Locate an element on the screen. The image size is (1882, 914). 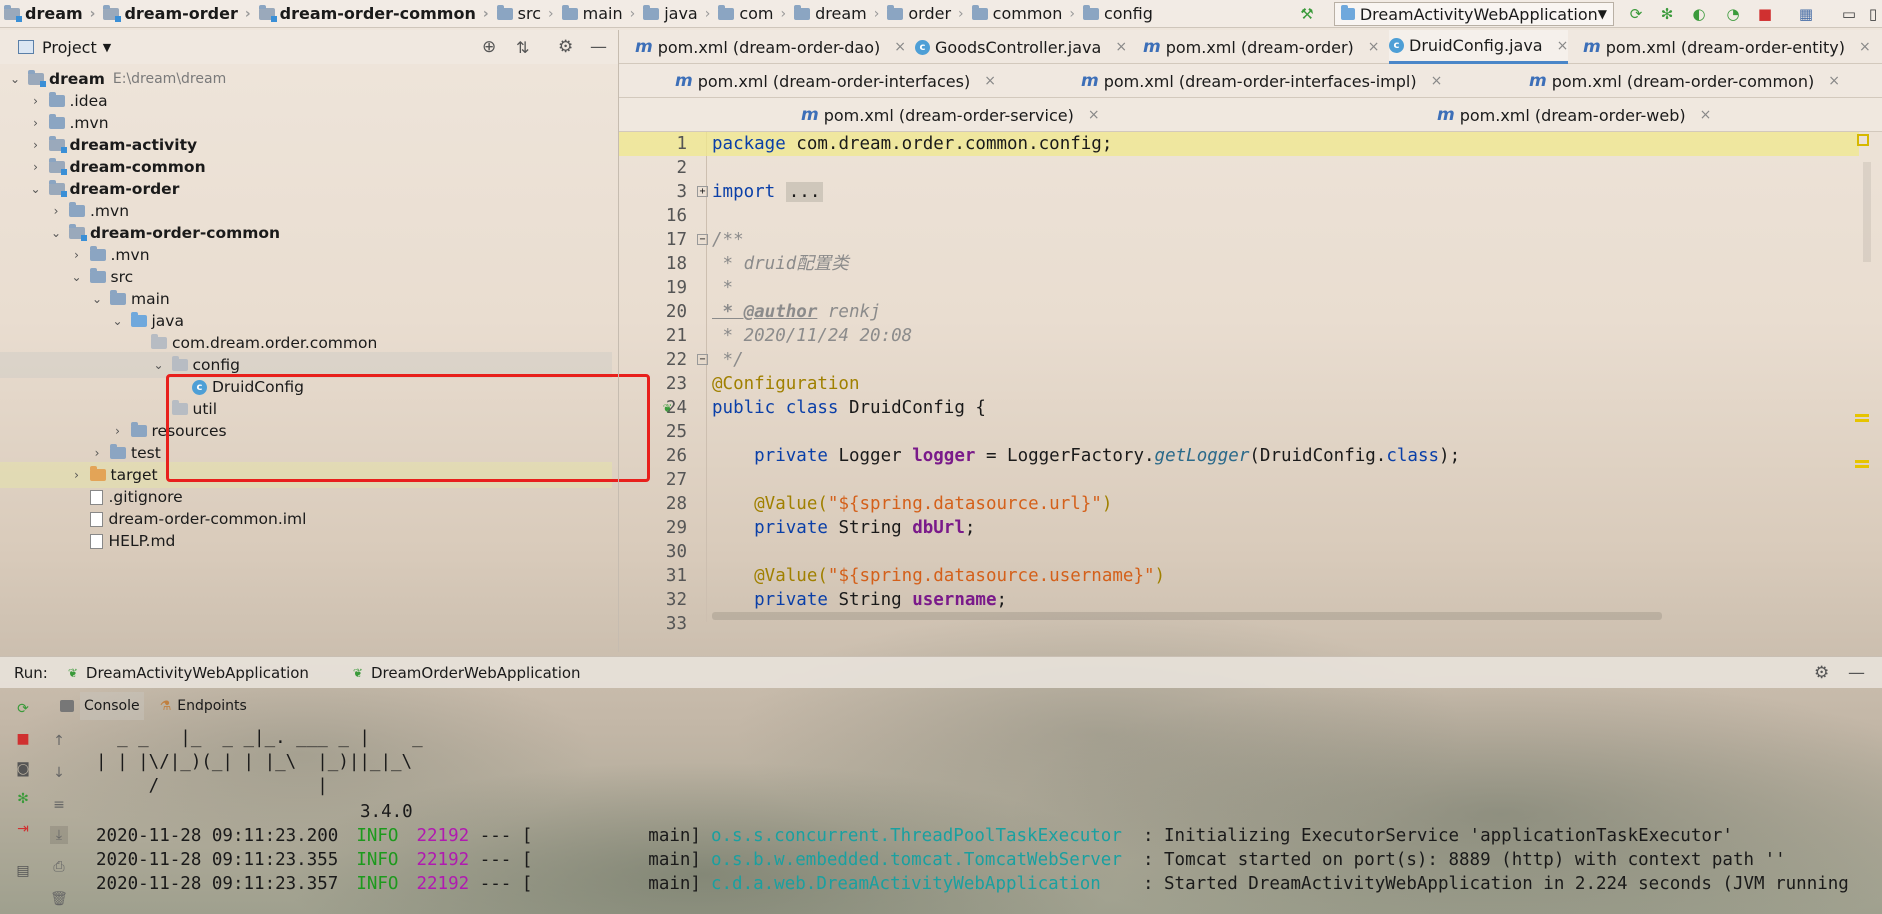
editor-tab: c GoodsController.java × is located at coordinates (1021, 47).